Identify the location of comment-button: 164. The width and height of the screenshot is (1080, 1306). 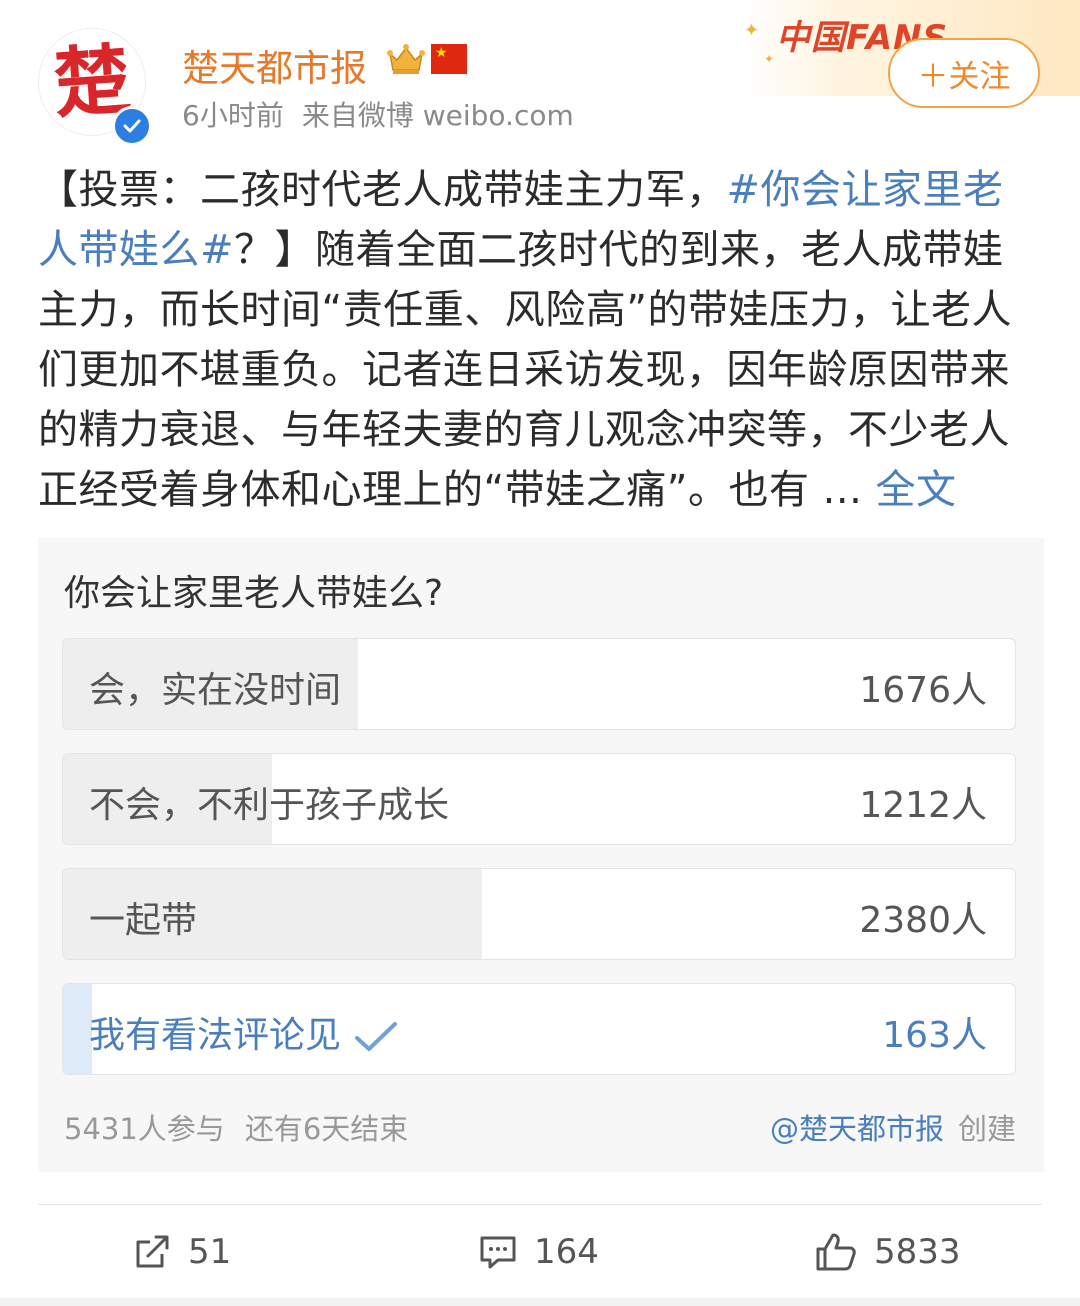
(538, 1252).